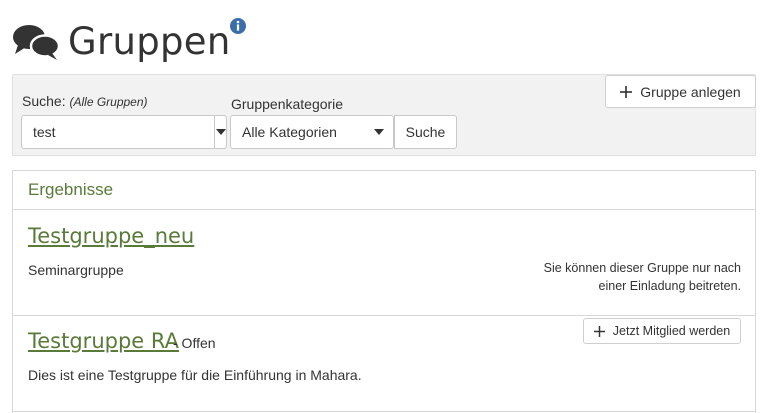 The height and width of the screenshot is (413, 763). What do you see at coordinates (37, 41) in the screenshot?
I see `chat-bubbles-icon` at bounding box center [37, 41].